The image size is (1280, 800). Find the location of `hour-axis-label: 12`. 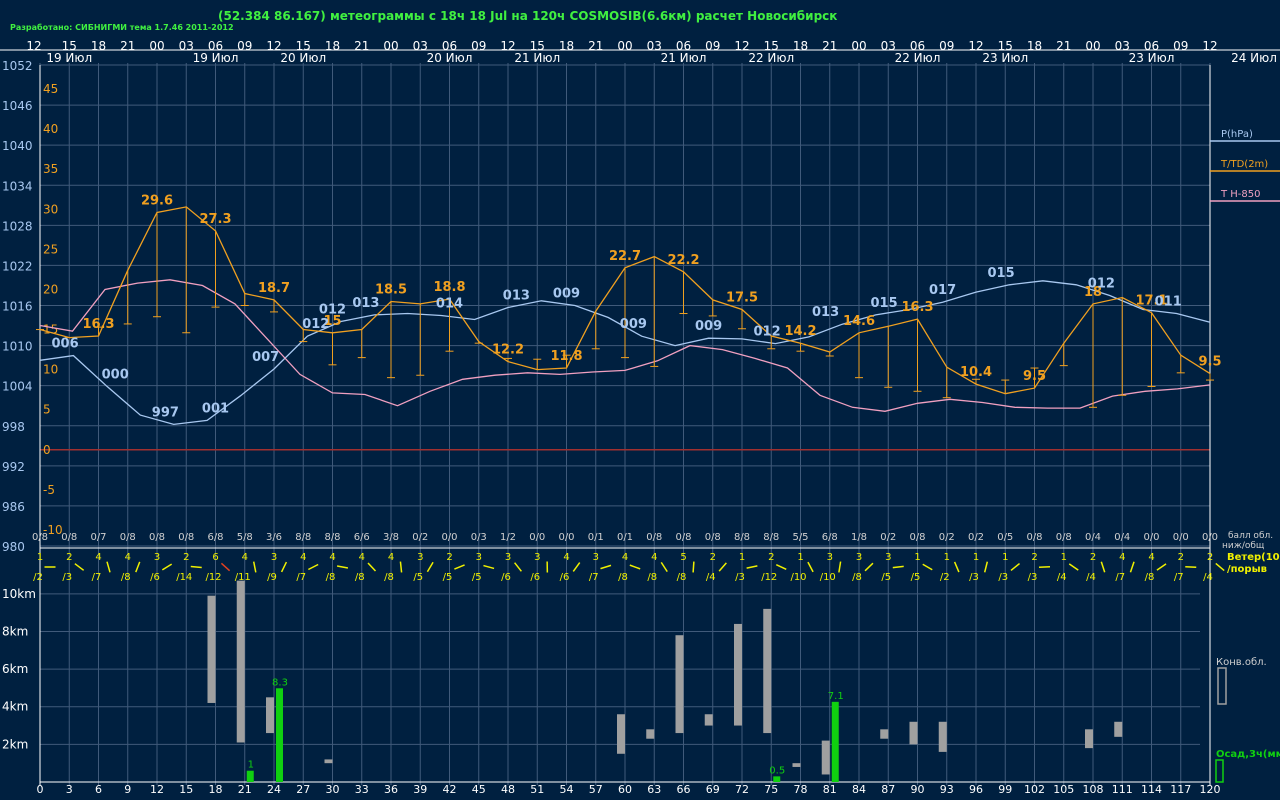

hour-axis-label: 12 is located at coordinates (157, 789).